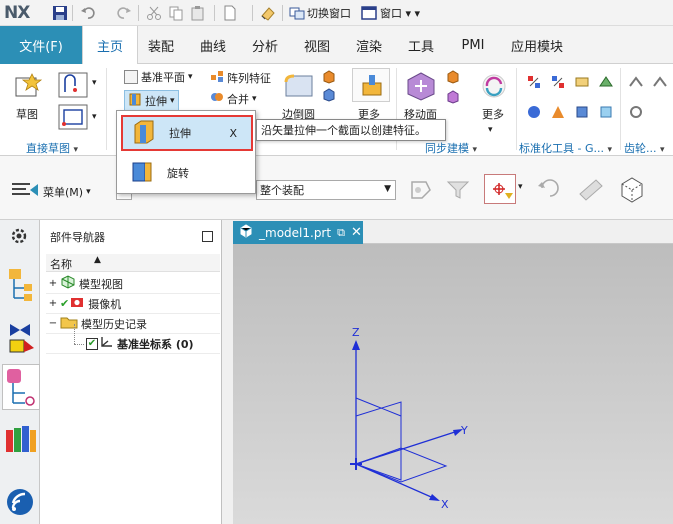 The height and width of the screenshot is (524, 673). Describe the element at coordinates (494, 86) in the screenshot. I see `sync-more-icon` at that location.